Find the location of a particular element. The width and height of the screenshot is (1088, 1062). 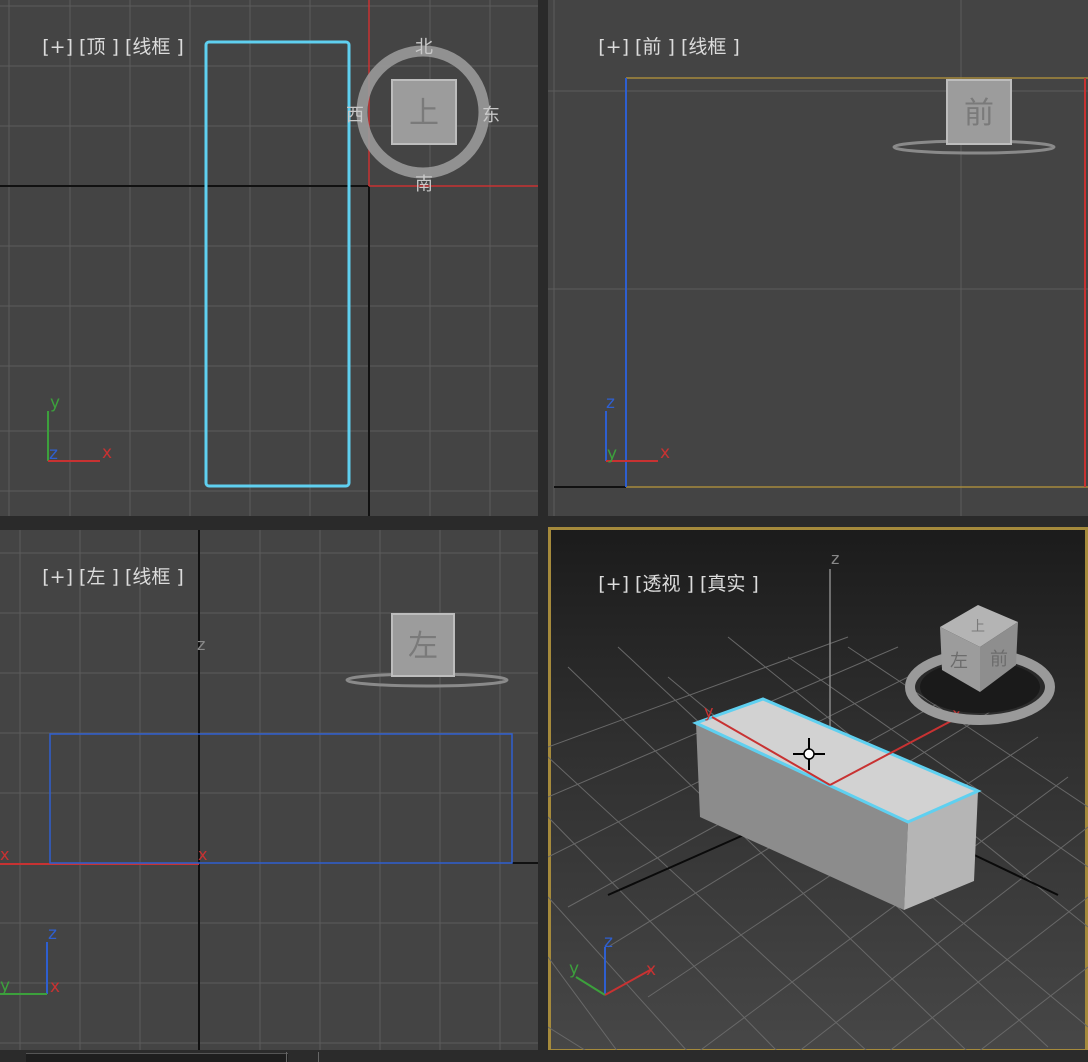

box-wireframe is located at coordinates (281, 798).